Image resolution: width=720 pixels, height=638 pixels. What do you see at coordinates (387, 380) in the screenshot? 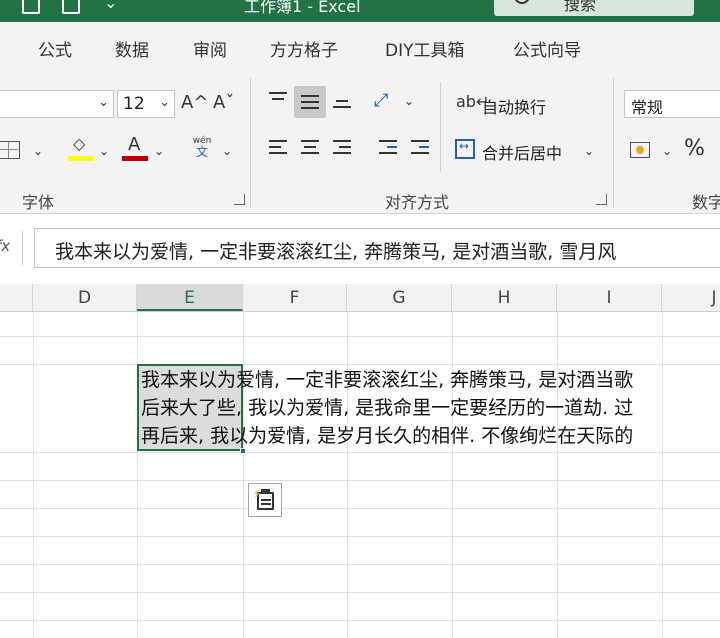
I see `cell-text-line-1: 我本来以为爱情, 一定非要滚滚红尘, 奔腾策马, 是对酒当歌` at bounding box center [387, 380].